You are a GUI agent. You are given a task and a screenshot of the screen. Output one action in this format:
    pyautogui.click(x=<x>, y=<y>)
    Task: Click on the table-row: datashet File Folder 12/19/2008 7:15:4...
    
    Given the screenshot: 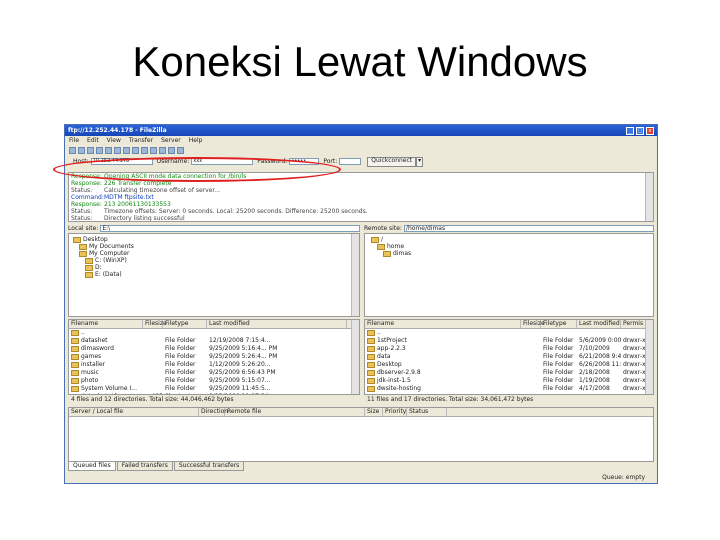 What is the action you would take?
    pyautogui.click(x=214, y=341)
    